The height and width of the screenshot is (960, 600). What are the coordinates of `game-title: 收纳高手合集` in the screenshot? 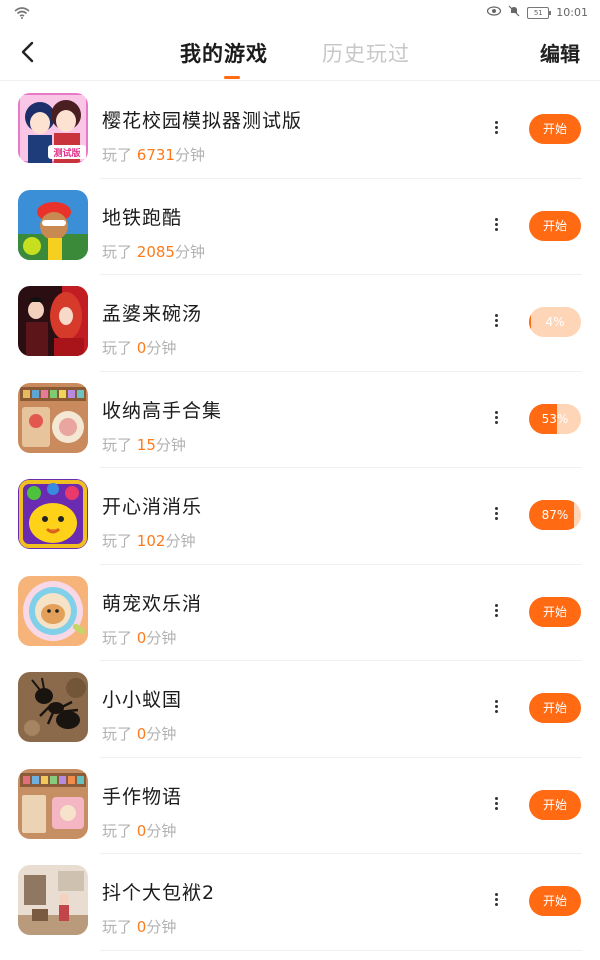 It's located at (162, 410).